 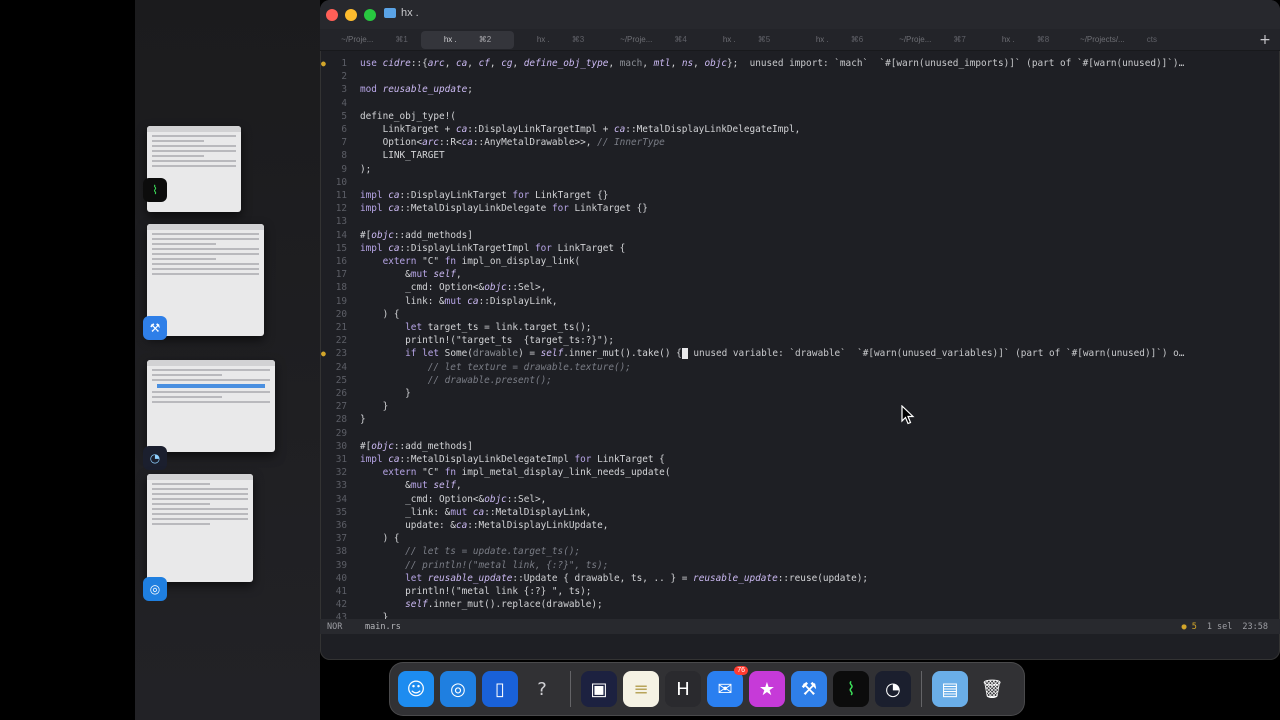 I want to click on terminal-icon: ▣, so click(x=599, y=689).